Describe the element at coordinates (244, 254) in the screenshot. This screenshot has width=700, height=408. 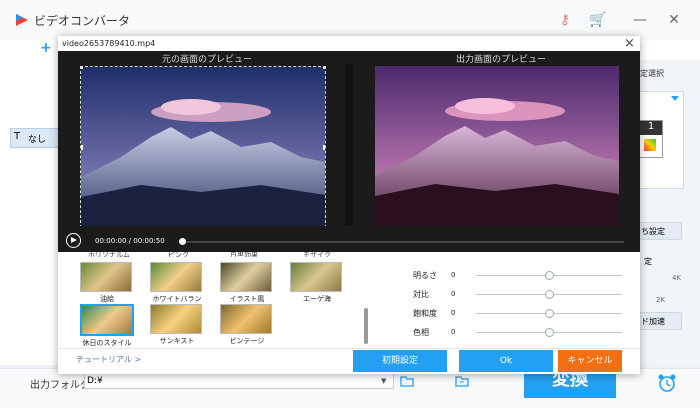
I see `filter-label-partial: 白黒効果` at that location.